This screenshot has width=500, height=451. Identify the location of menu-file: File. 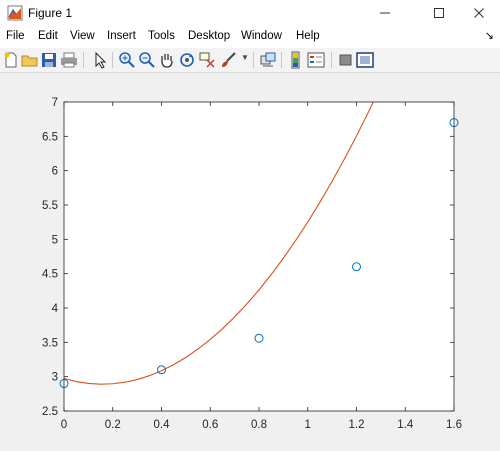
(15, 36).